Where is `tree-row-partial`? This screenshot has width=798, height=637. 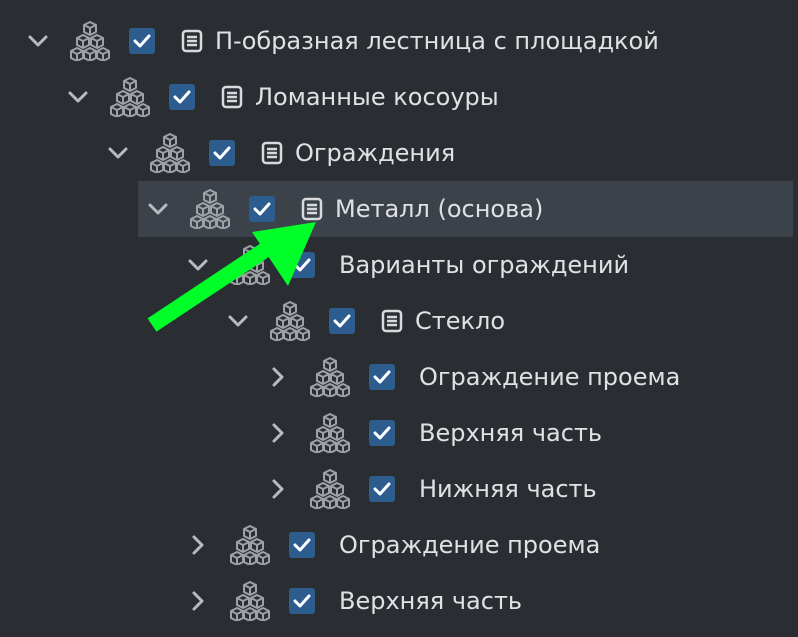 tree-row-partial is located at coordinates (396, 6).